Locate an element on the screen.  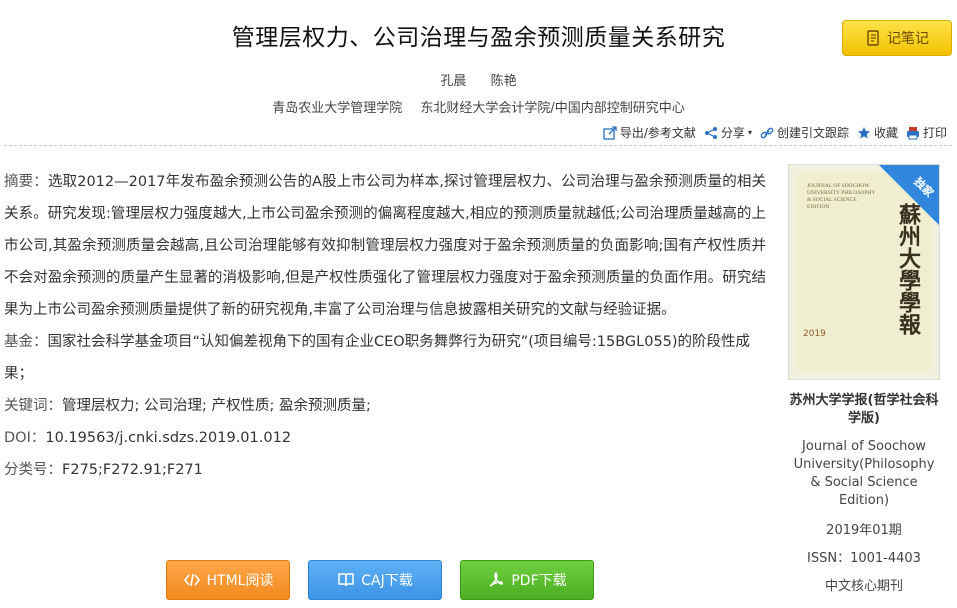
journal-issue-link: 2019年01期 is located at coordinates (864, 528).